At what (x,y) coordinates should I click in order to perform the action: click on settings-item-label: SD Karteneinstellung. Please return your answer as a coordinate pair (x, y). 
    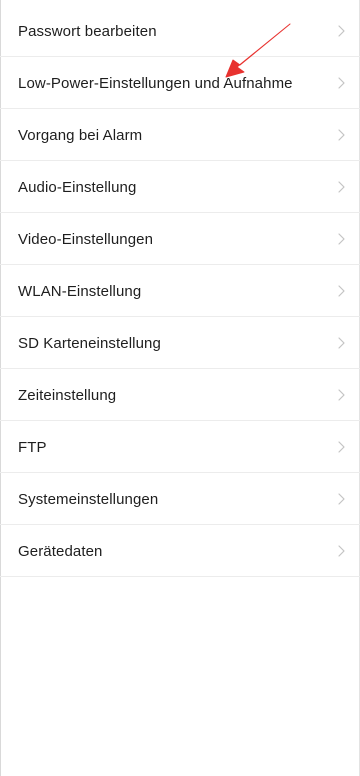
    Looking at the image, I should click on (89, 343).